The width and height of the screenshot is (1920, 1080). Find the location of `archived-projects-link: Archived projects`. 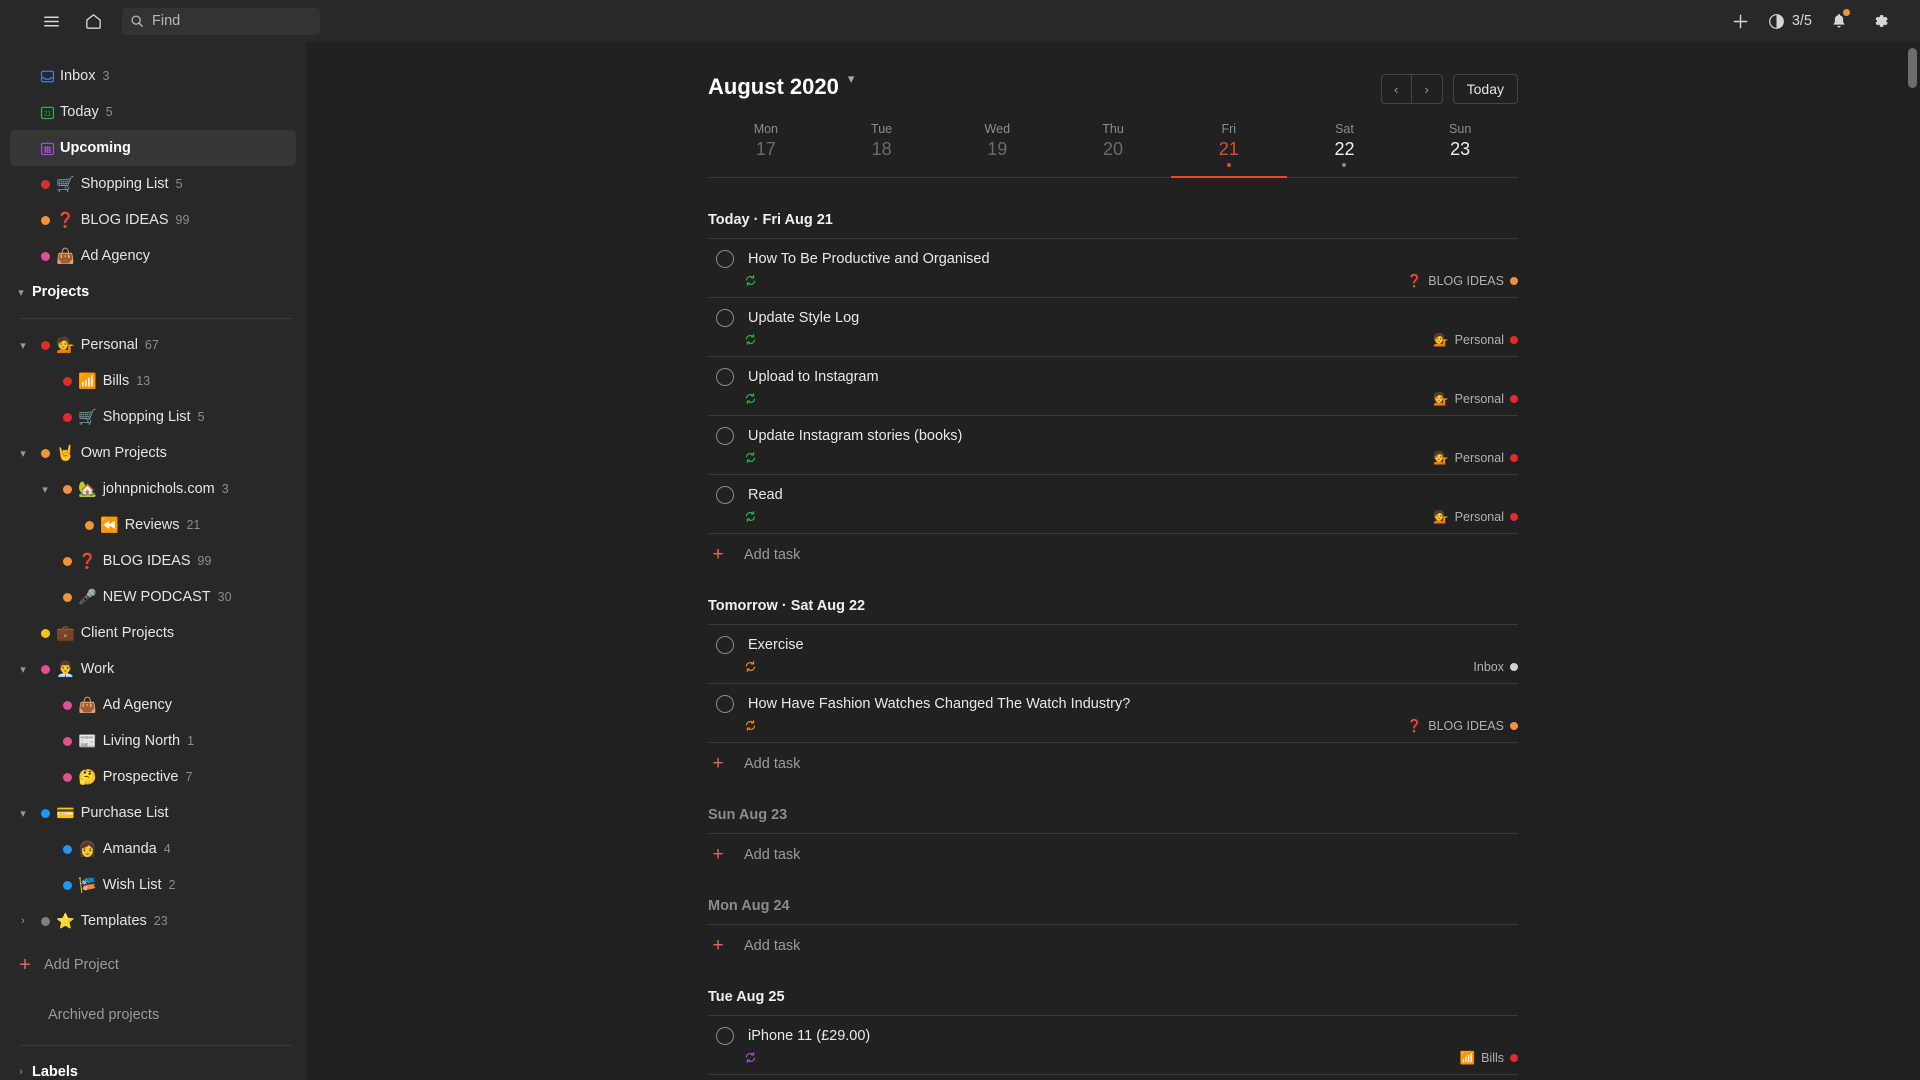

archived-projects-link: Archived projects is located at coordinates (153, 1015).